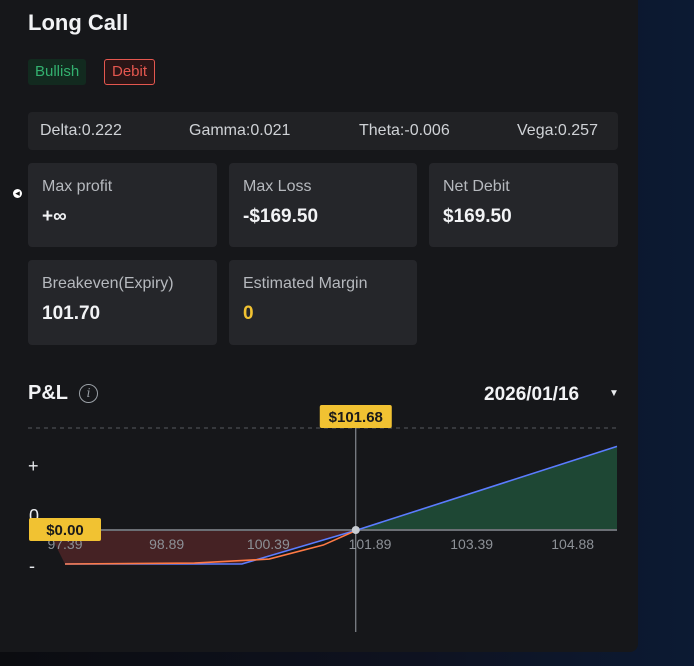 Image resolution: width=694 pixels, height=666 pixels. What do you see at coordinates (305, 283) in the screenshot?
I see `margin-label: Estimated Margin` at bounding box center [305, 283].